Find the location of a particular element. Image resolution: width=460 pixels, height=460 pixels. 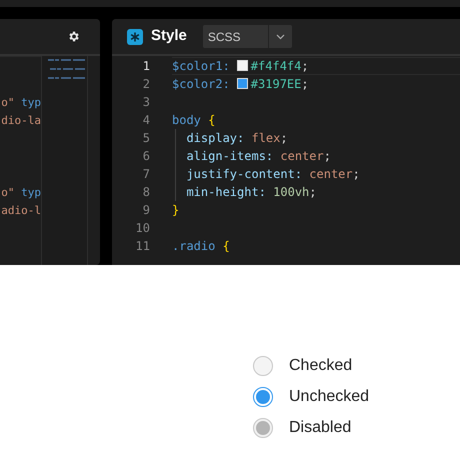

line-number: 5 is located at coordinates (146, 138).